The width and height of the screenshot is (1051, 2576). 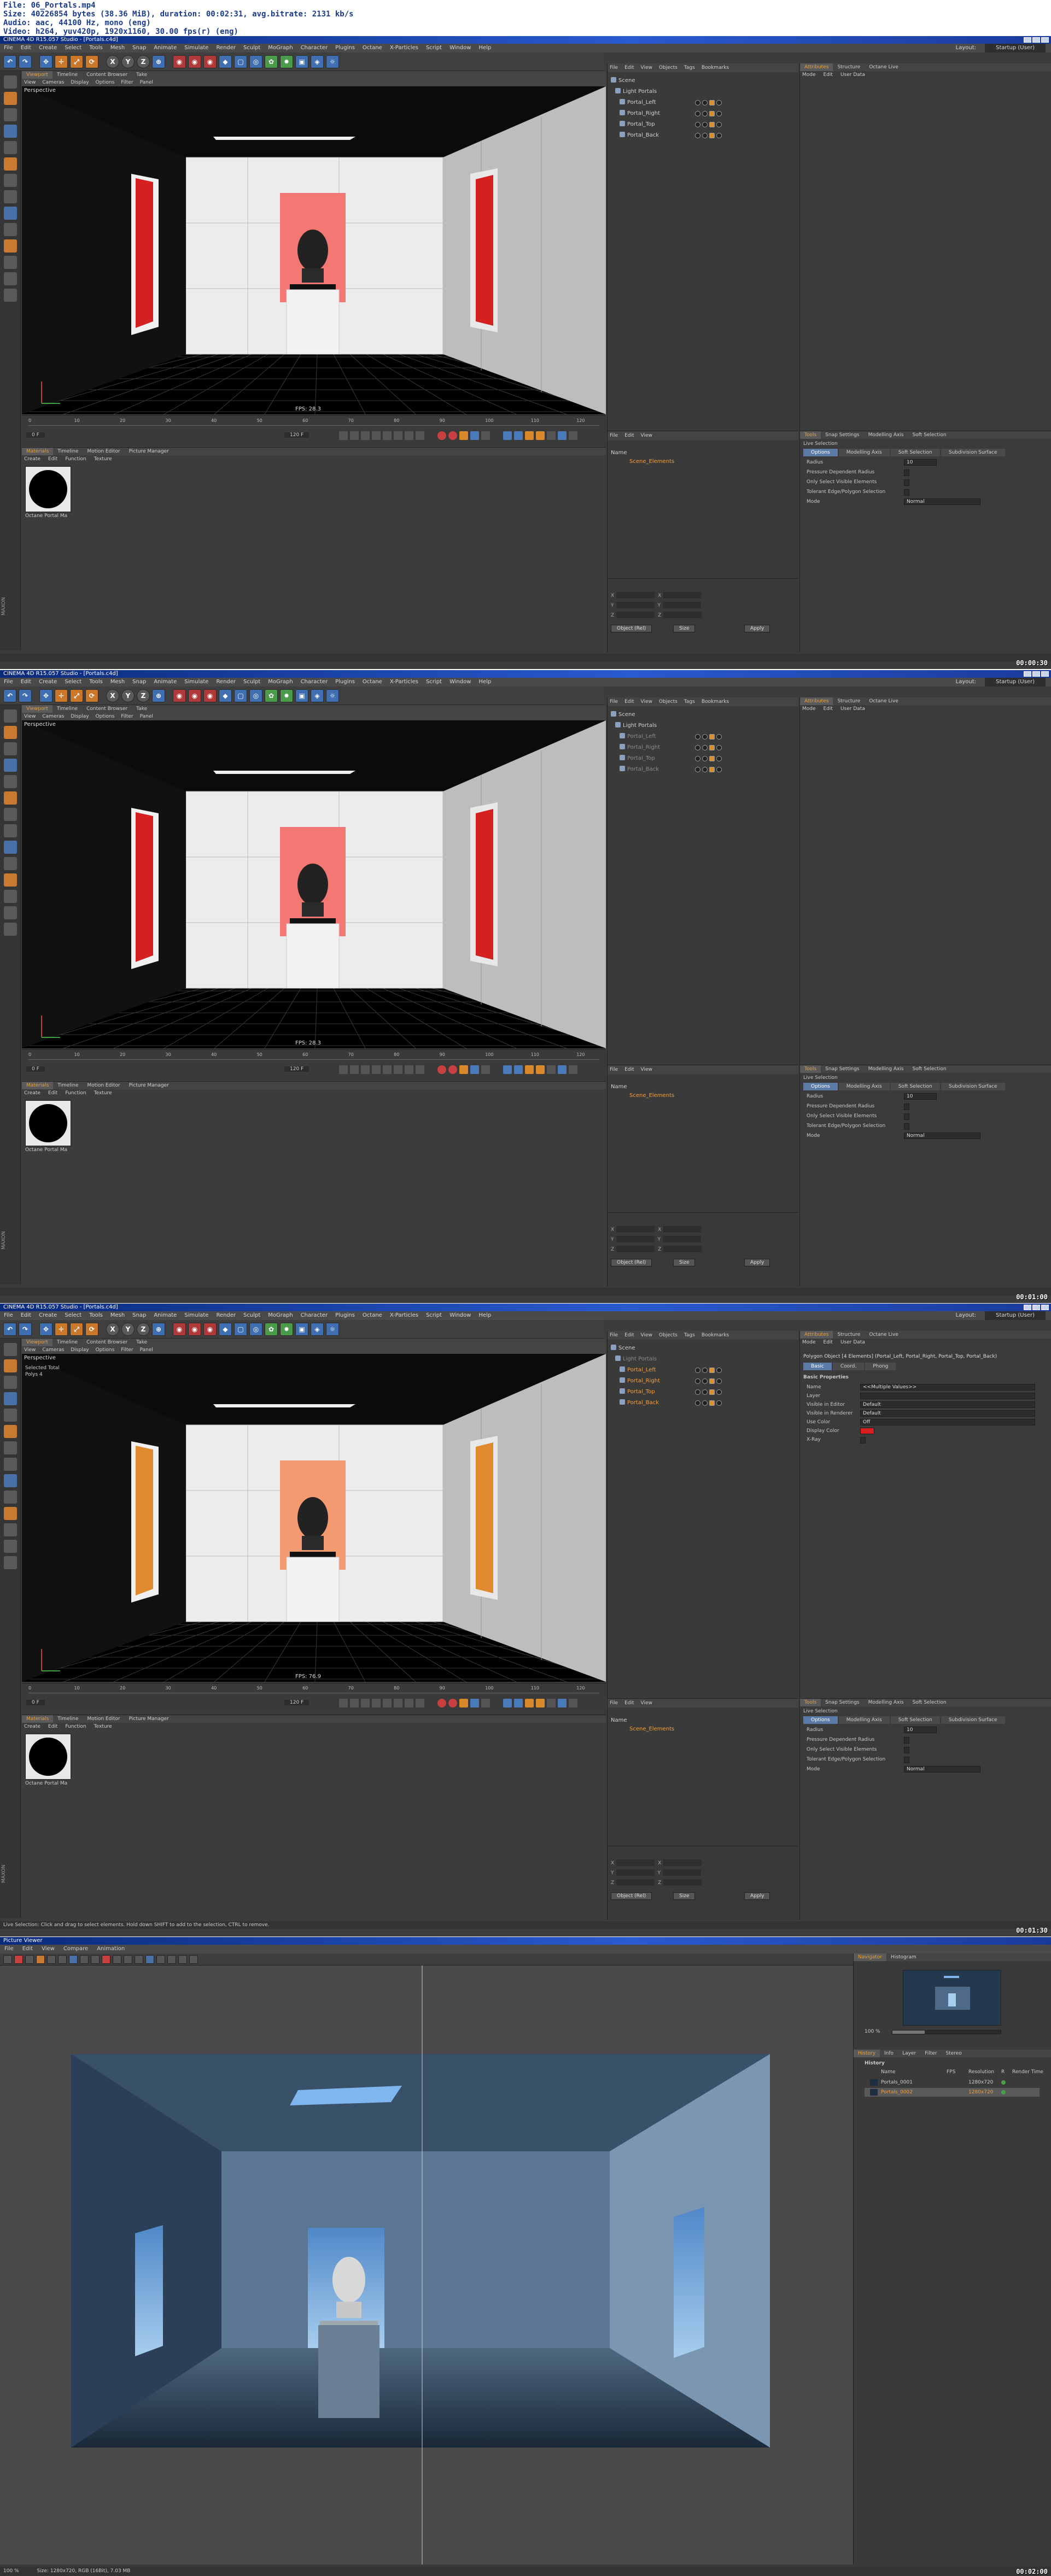 I want to click on object-tree-item: Light Portals, so click(x=636, y=1359).